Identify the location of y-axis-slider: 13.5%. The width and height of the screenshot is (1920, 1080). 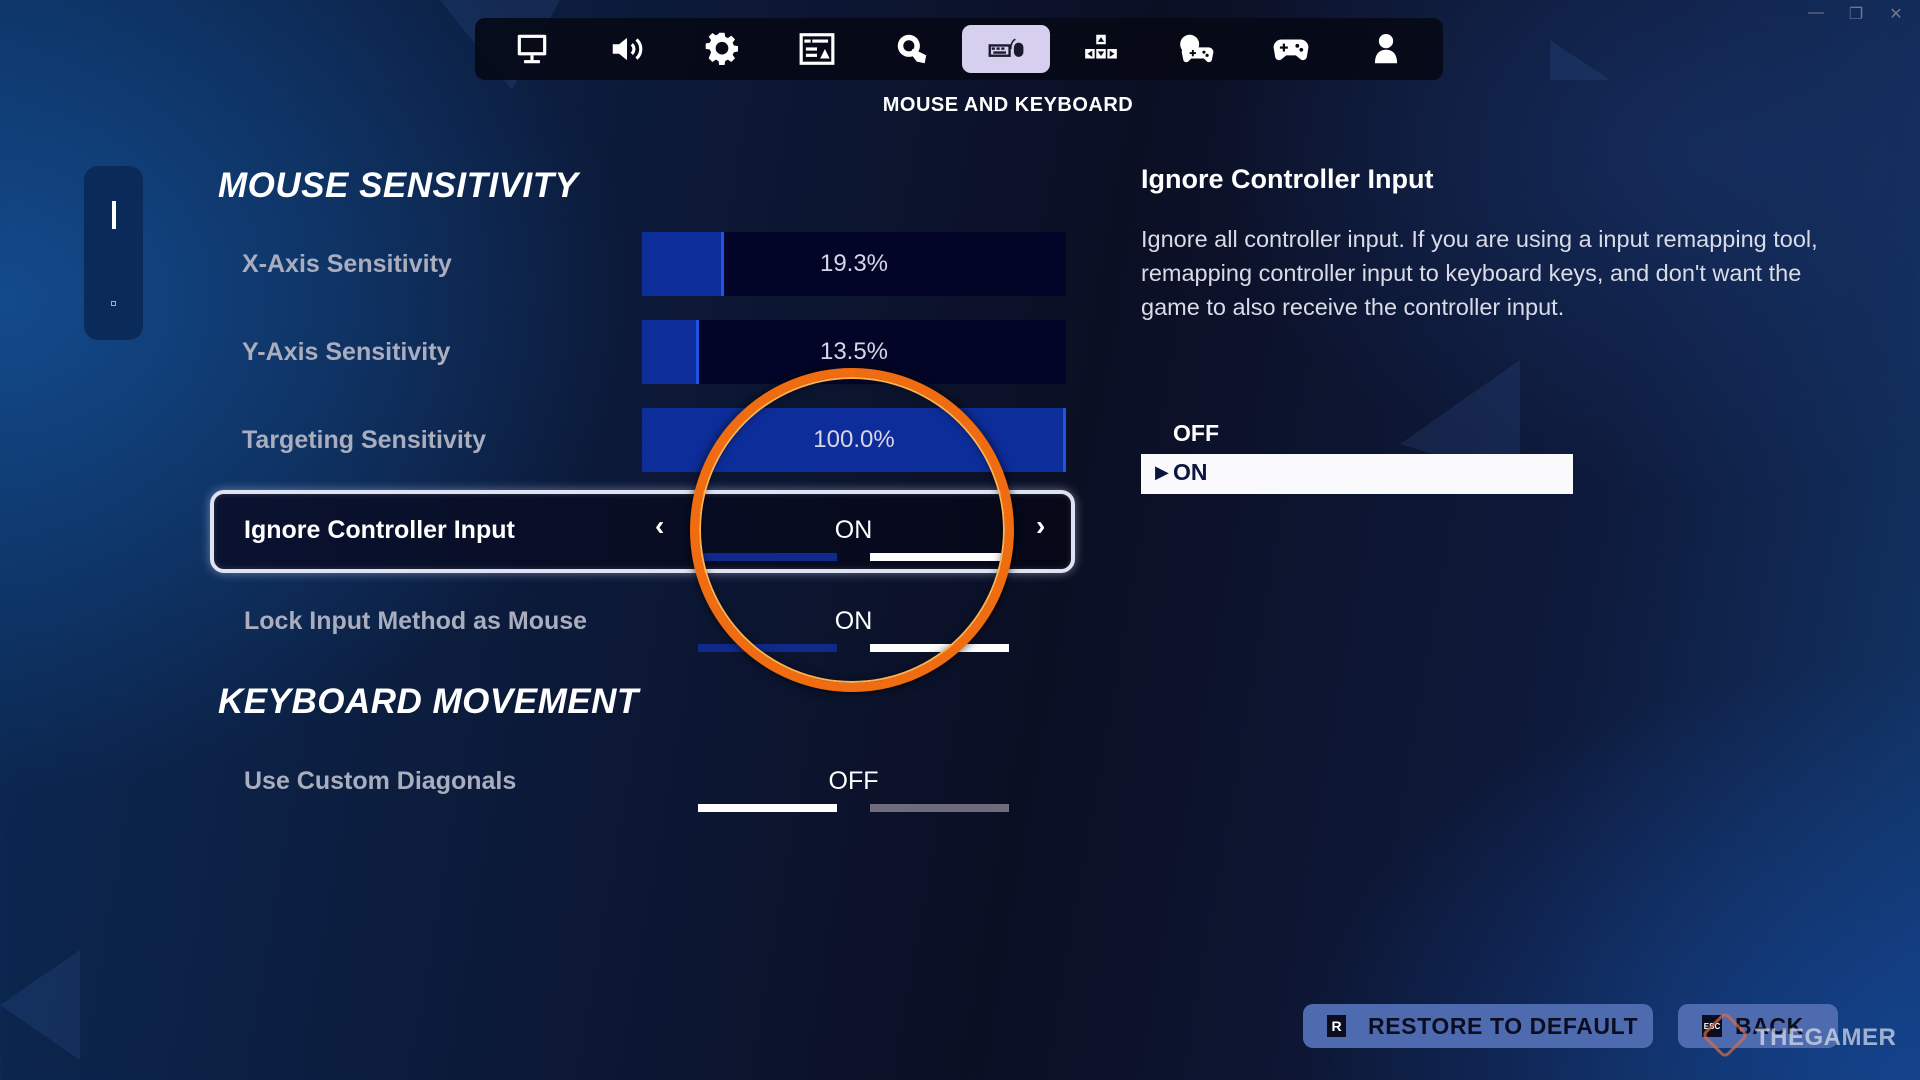
(854, 352).